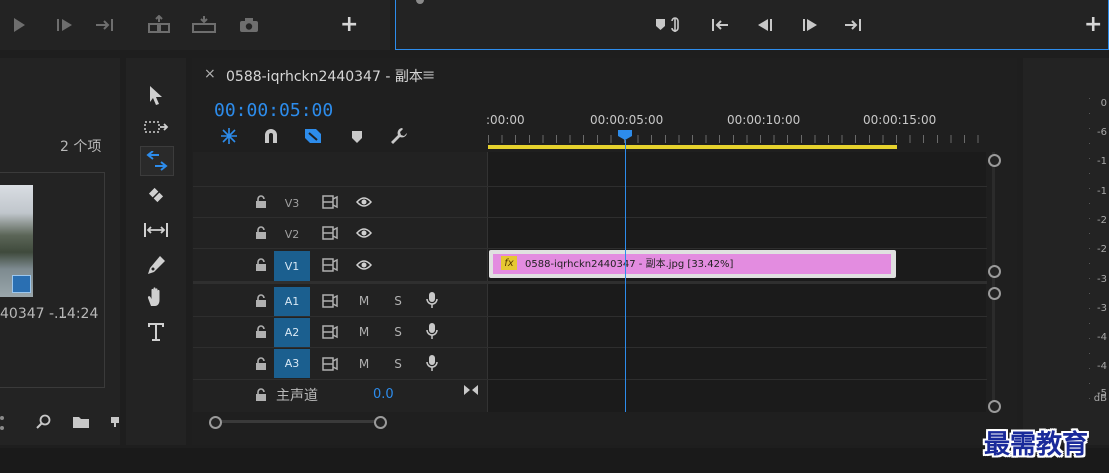  What do you see at coordinates (292, 266) in the screenshot?
I see `track-label-v1: V1` at bounding box center [292, 266].